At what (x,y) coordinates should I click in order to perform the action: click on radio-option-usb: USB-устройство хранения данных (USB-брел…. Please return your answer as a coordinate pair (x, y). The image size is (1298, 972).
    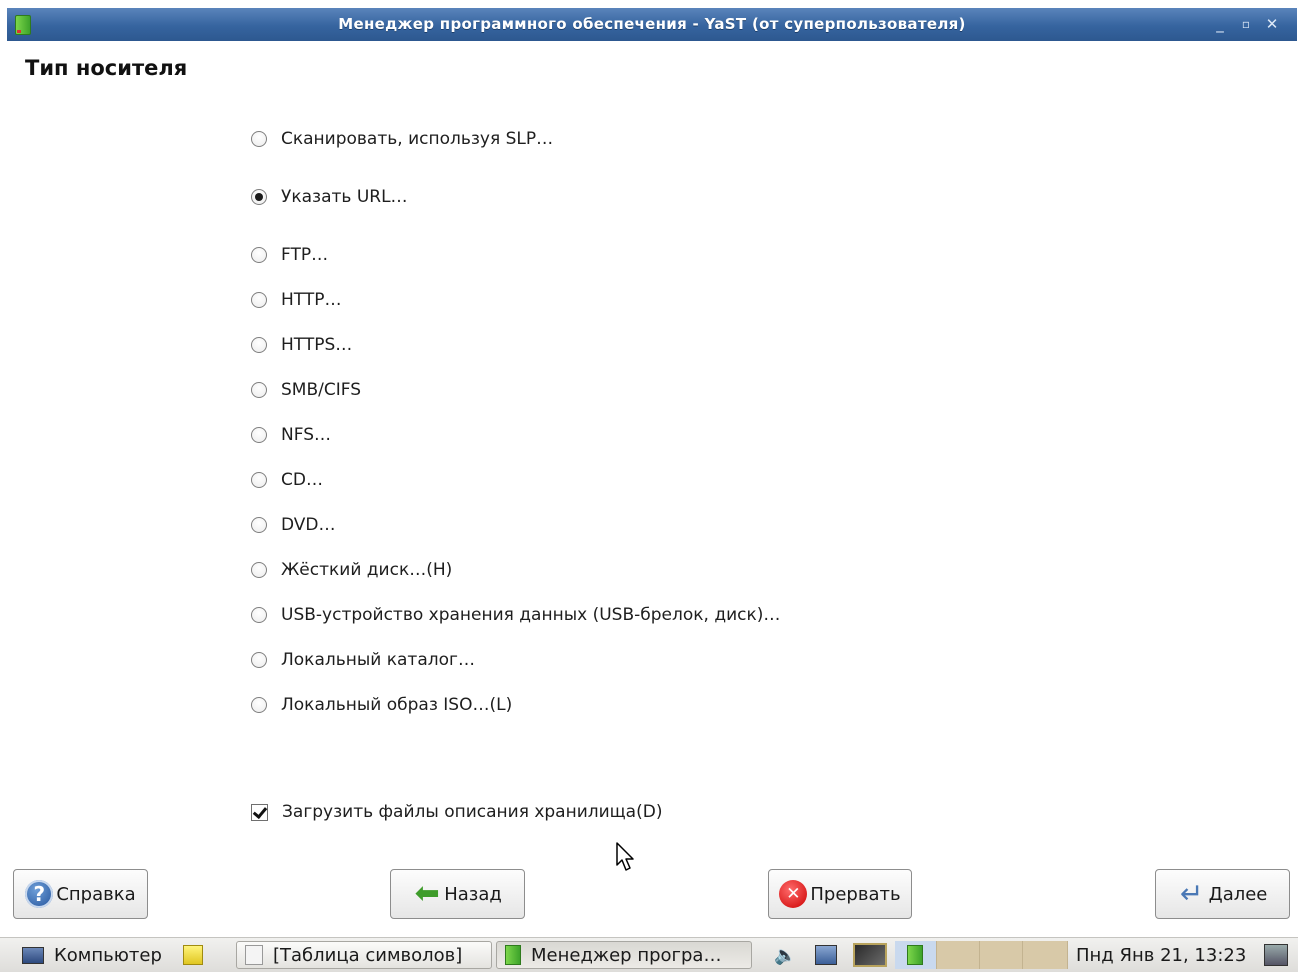
    Looking at the image, I should click on (515, 615).